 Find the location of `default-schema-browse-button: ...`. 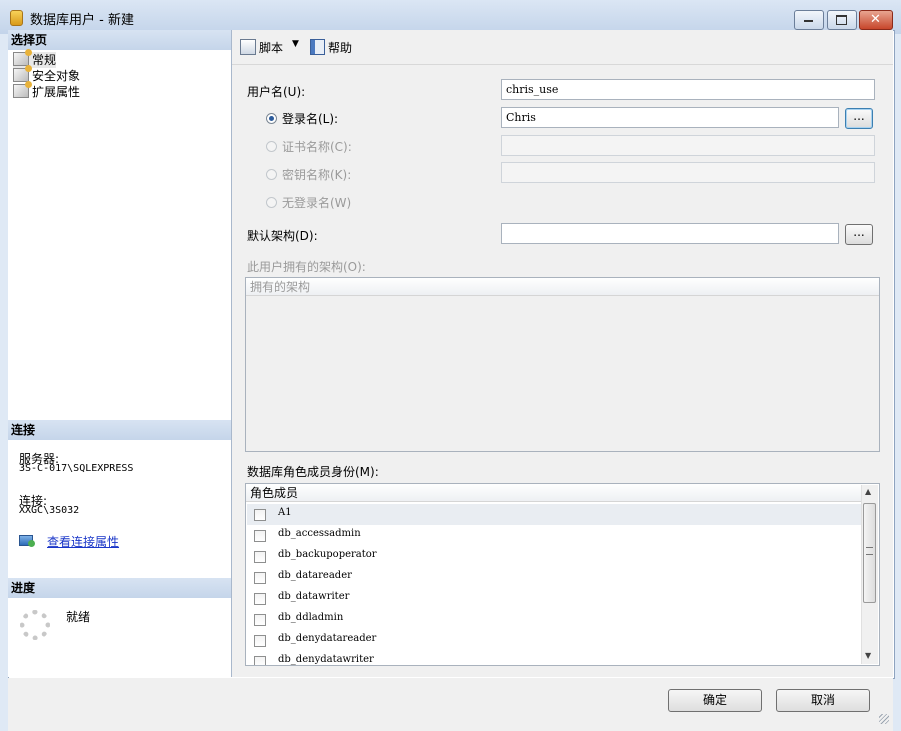

default-schema-browse-button: ... is located at coordinates (859, 234).